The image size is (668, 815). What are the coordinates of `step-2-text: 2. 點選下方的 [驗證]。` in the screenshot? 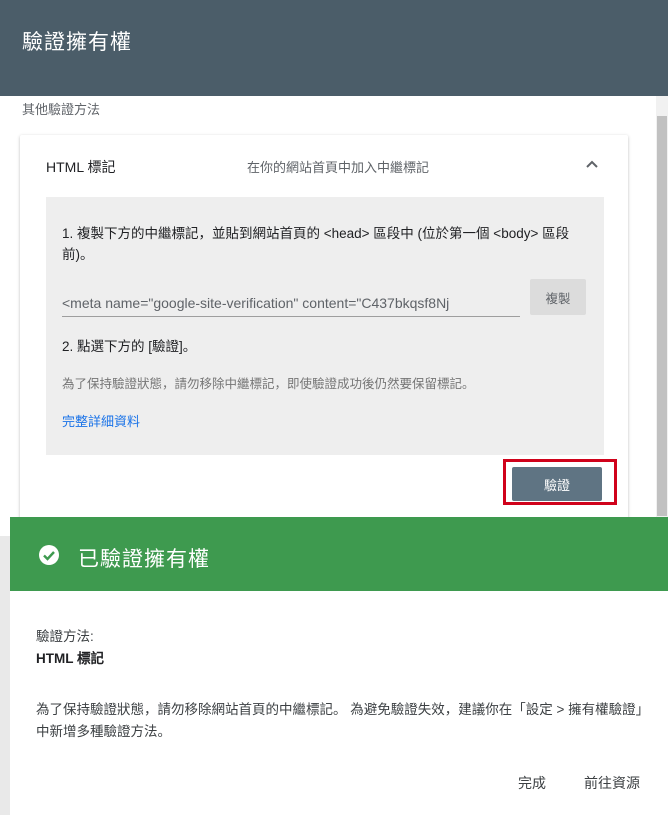 It's located at (129, 346).